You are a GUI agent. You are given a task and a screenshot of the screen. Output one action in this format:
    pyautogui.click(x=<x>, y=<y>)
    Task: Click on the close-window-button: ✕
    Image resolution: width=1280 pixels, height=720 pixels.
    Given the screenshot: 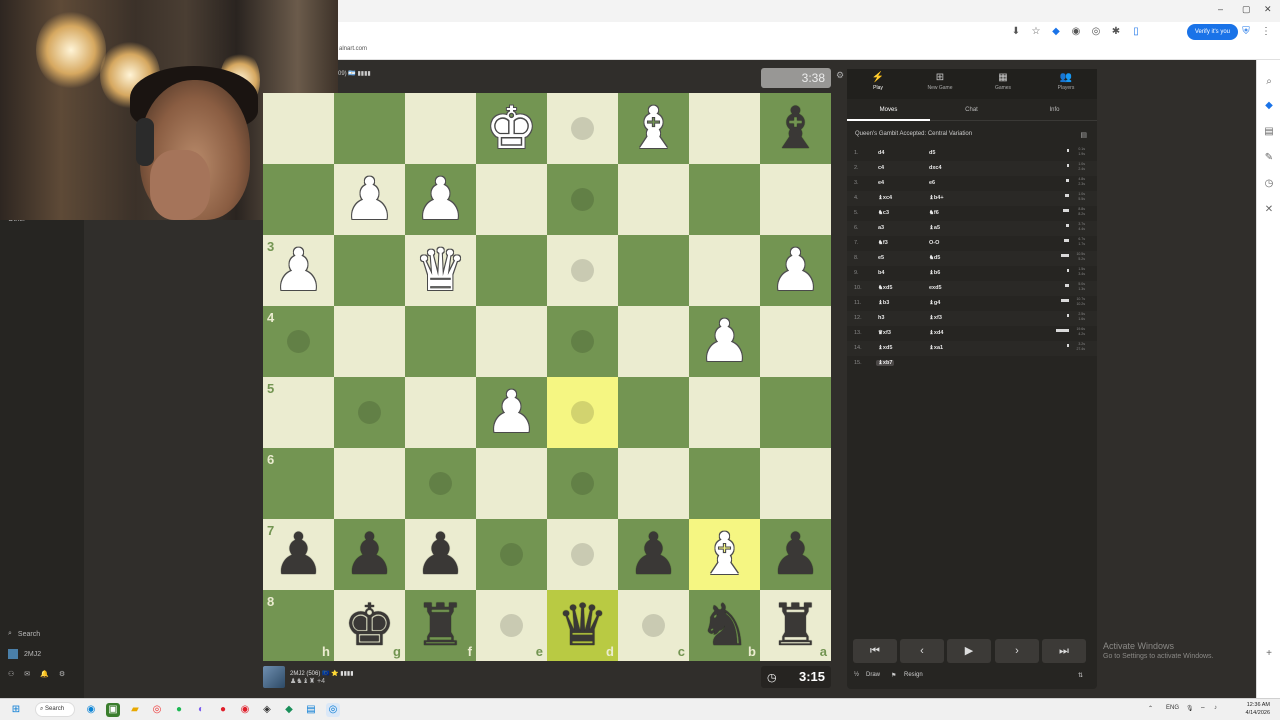 What is the action you would take?
    pyautogui.click(x=1268, y=9)
    